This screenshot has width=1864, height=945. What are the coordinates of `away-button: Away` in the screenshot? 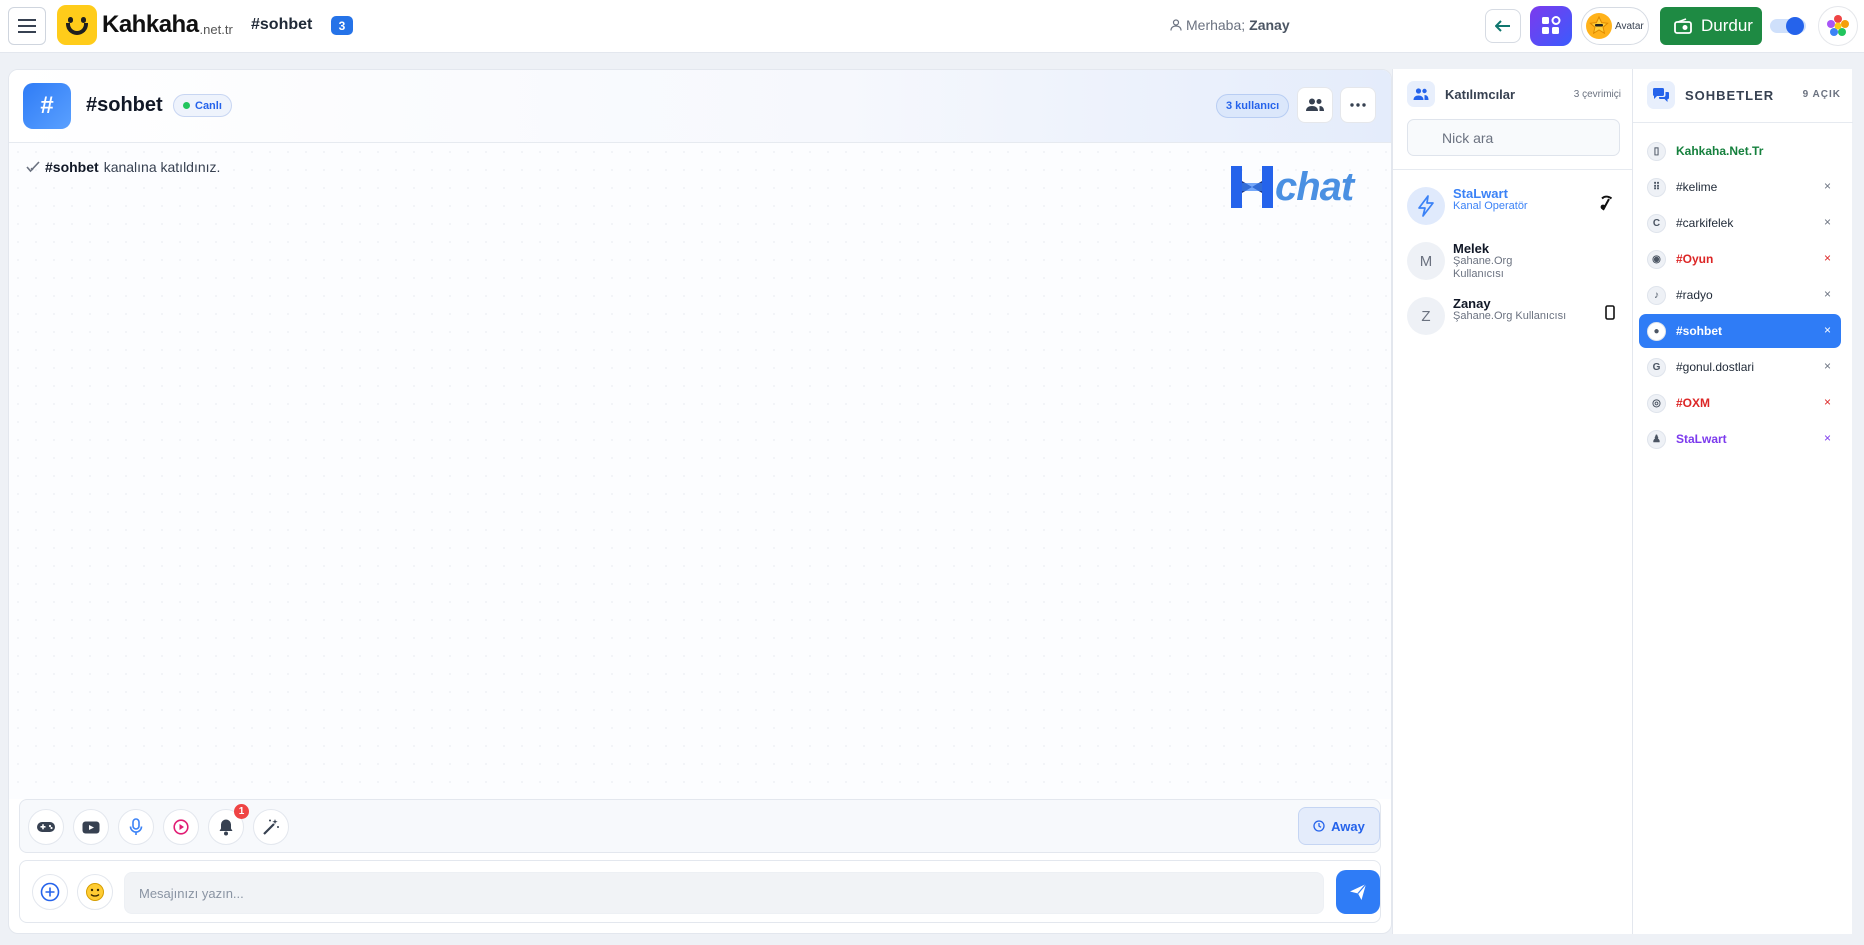 It's located at (1339, 826).